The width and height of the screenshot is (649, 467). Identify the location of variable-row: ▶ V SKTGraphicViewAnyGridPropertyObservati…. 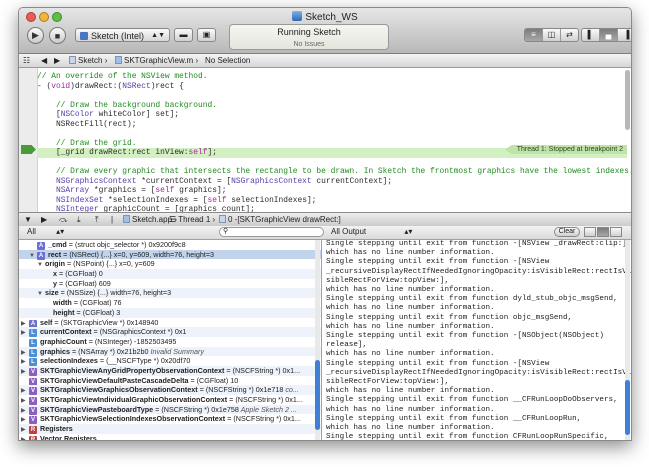
(170, 370).